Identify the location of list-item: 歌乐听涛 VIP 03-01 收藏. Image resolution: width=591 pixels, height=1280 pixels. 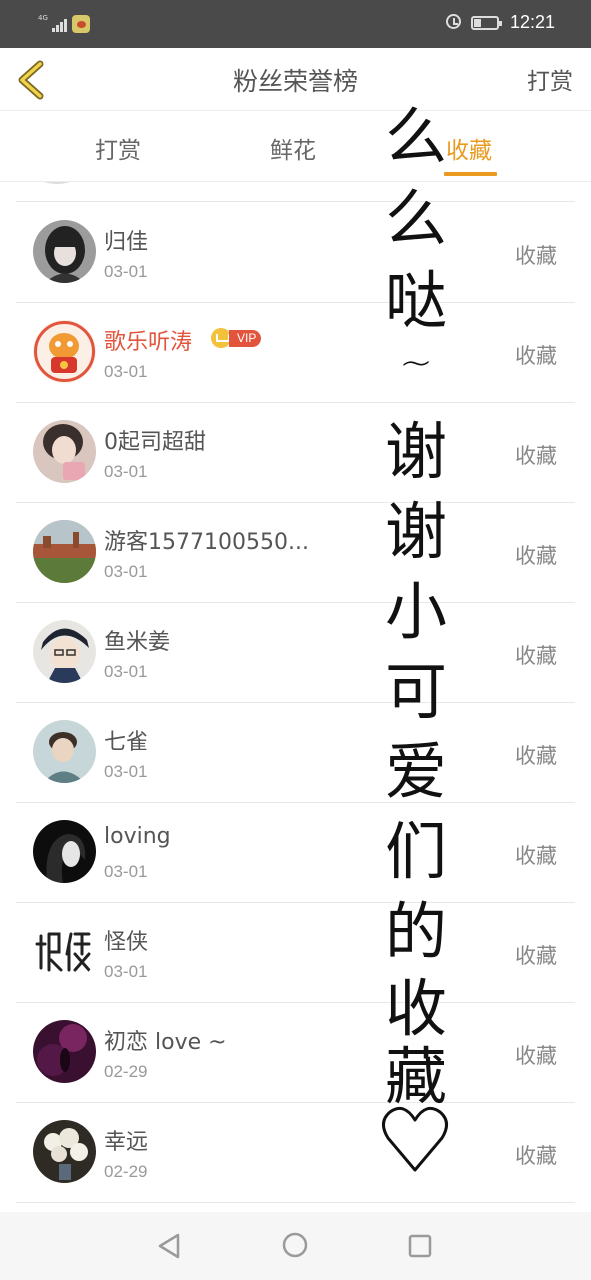
(295, 352).